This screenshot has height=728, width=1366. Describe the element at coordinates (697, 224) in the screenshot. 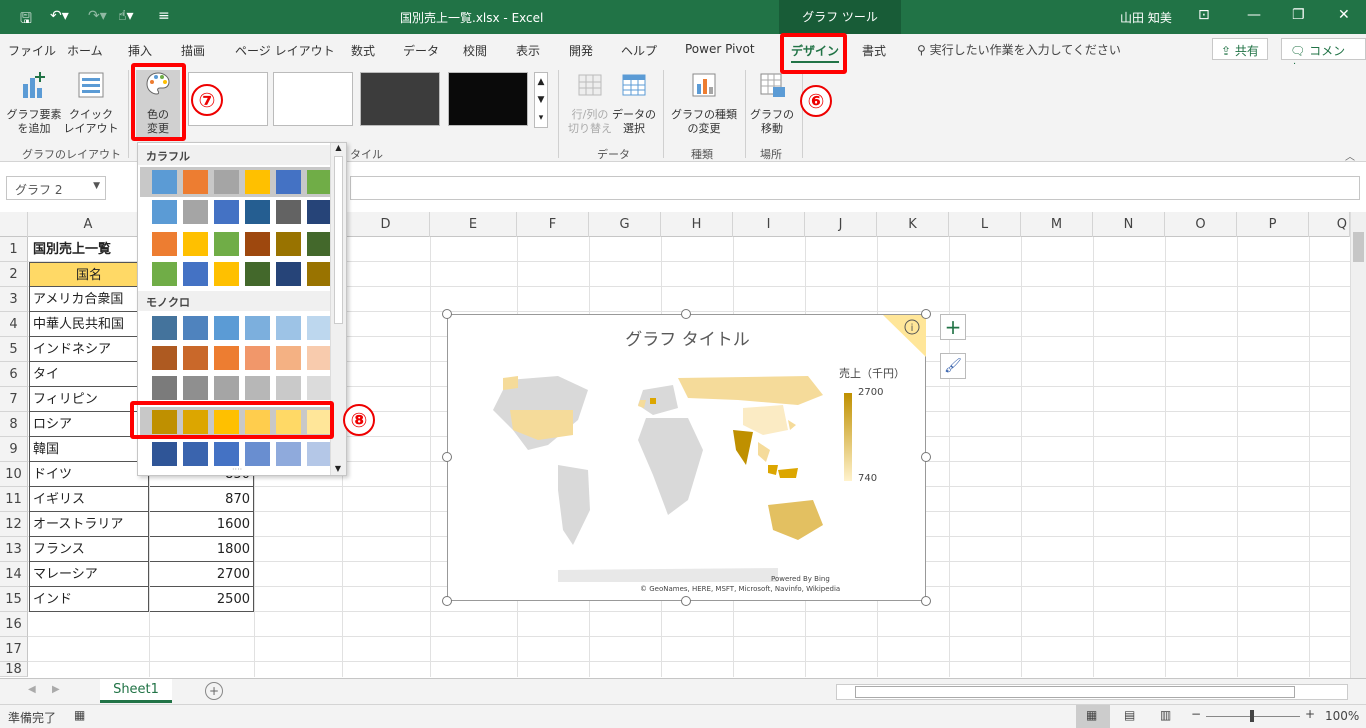

I see `column-header: H` at that location.